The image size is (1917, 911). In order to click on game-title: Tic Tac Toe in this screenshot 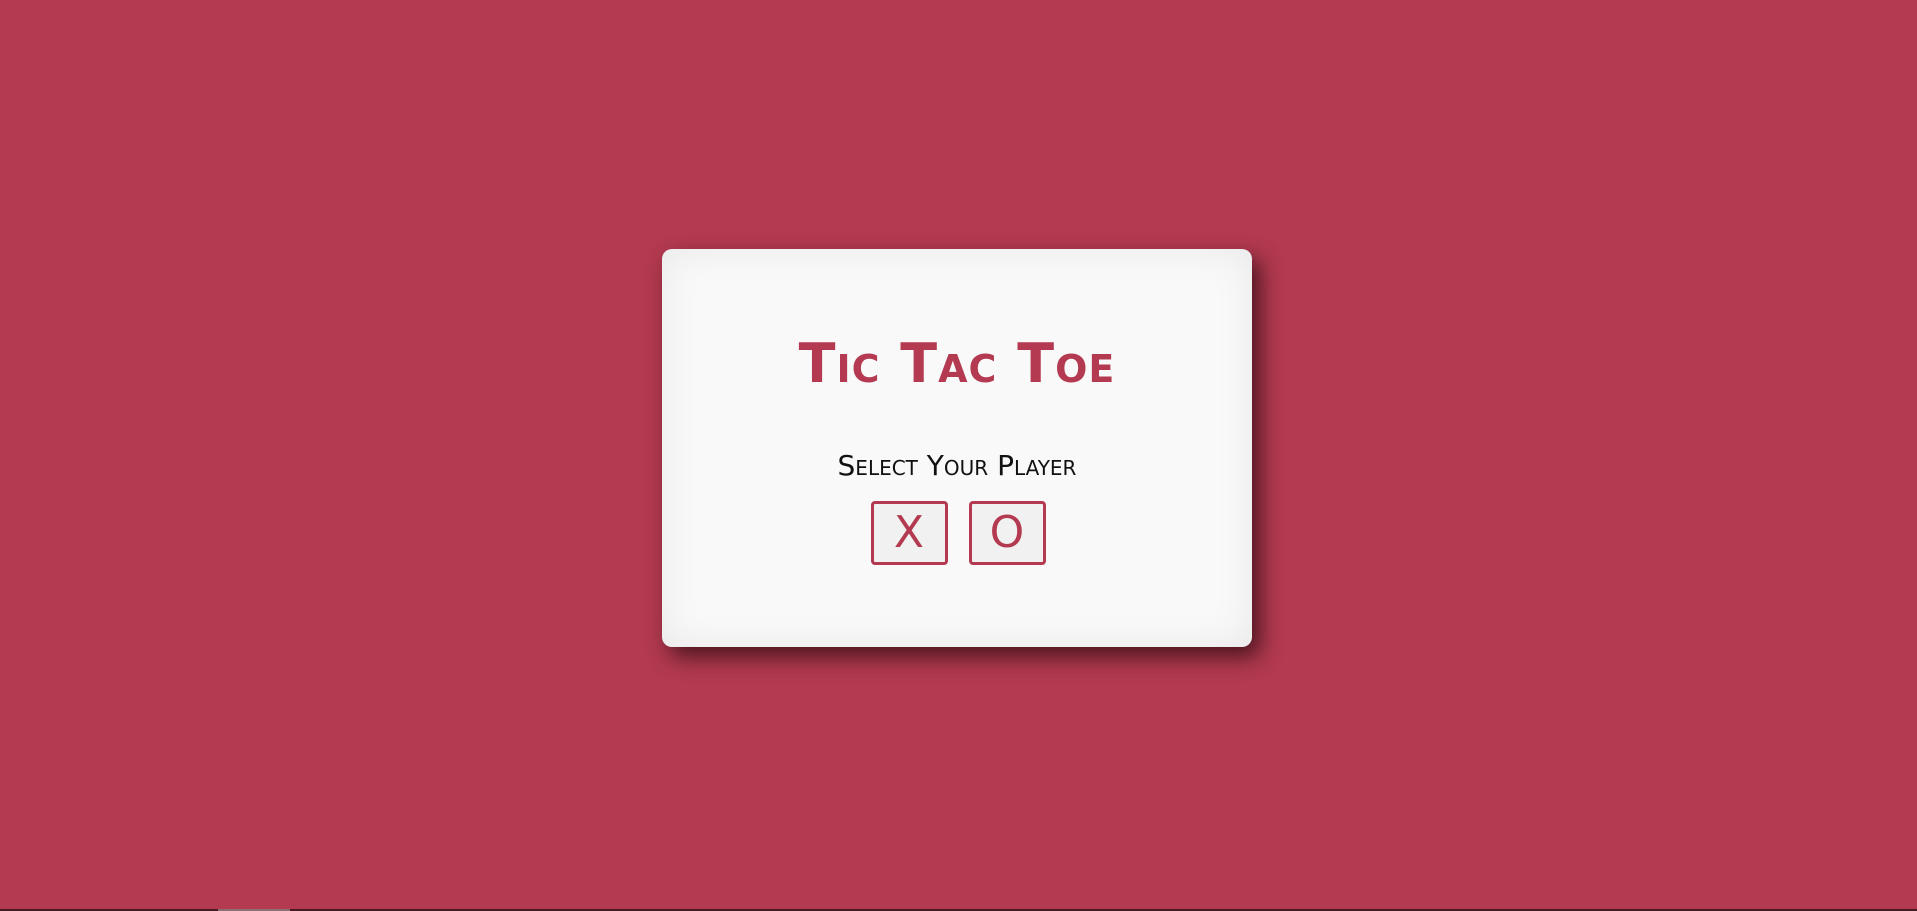, I will do `click(957, 363)`.